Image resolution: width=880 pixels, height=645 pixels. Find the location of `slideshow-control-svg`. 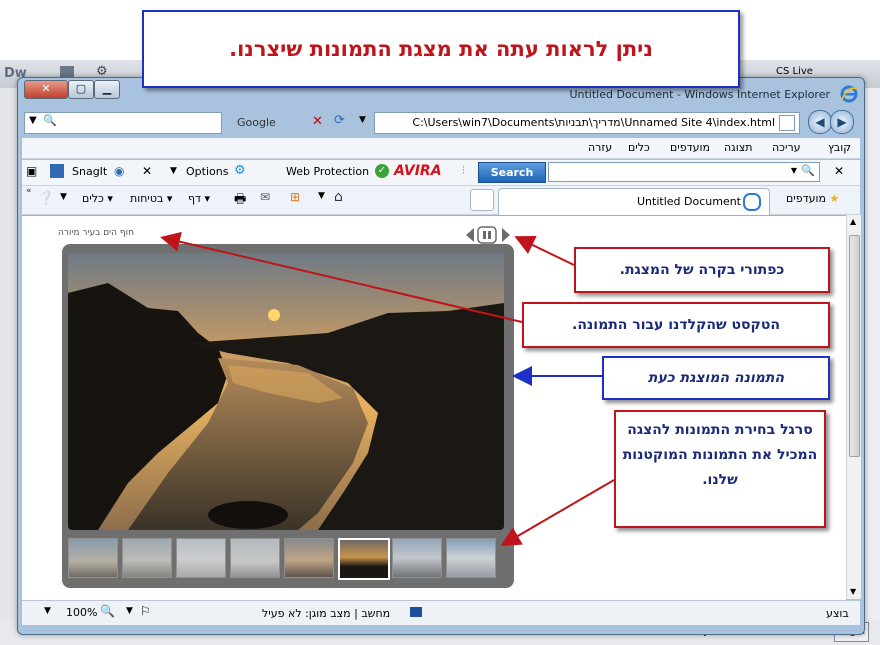

slideshow-control-svg is located at coordinates (488, 235).